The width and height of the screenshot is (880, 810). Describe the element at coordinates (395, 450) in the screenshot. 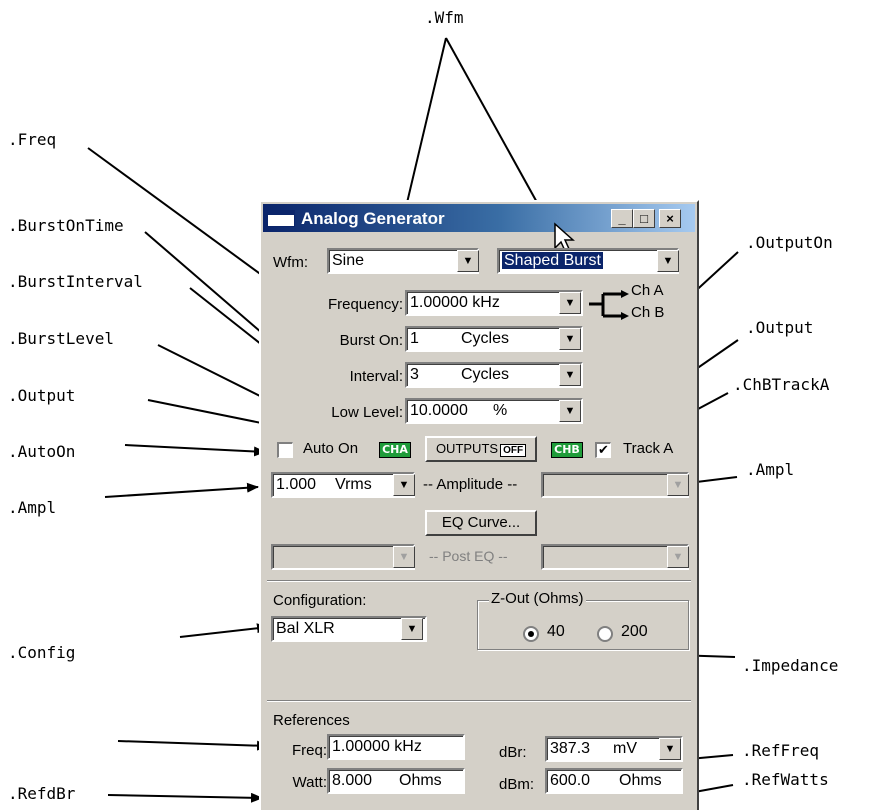

I see `cha-output-indicator: CHA` at that location.